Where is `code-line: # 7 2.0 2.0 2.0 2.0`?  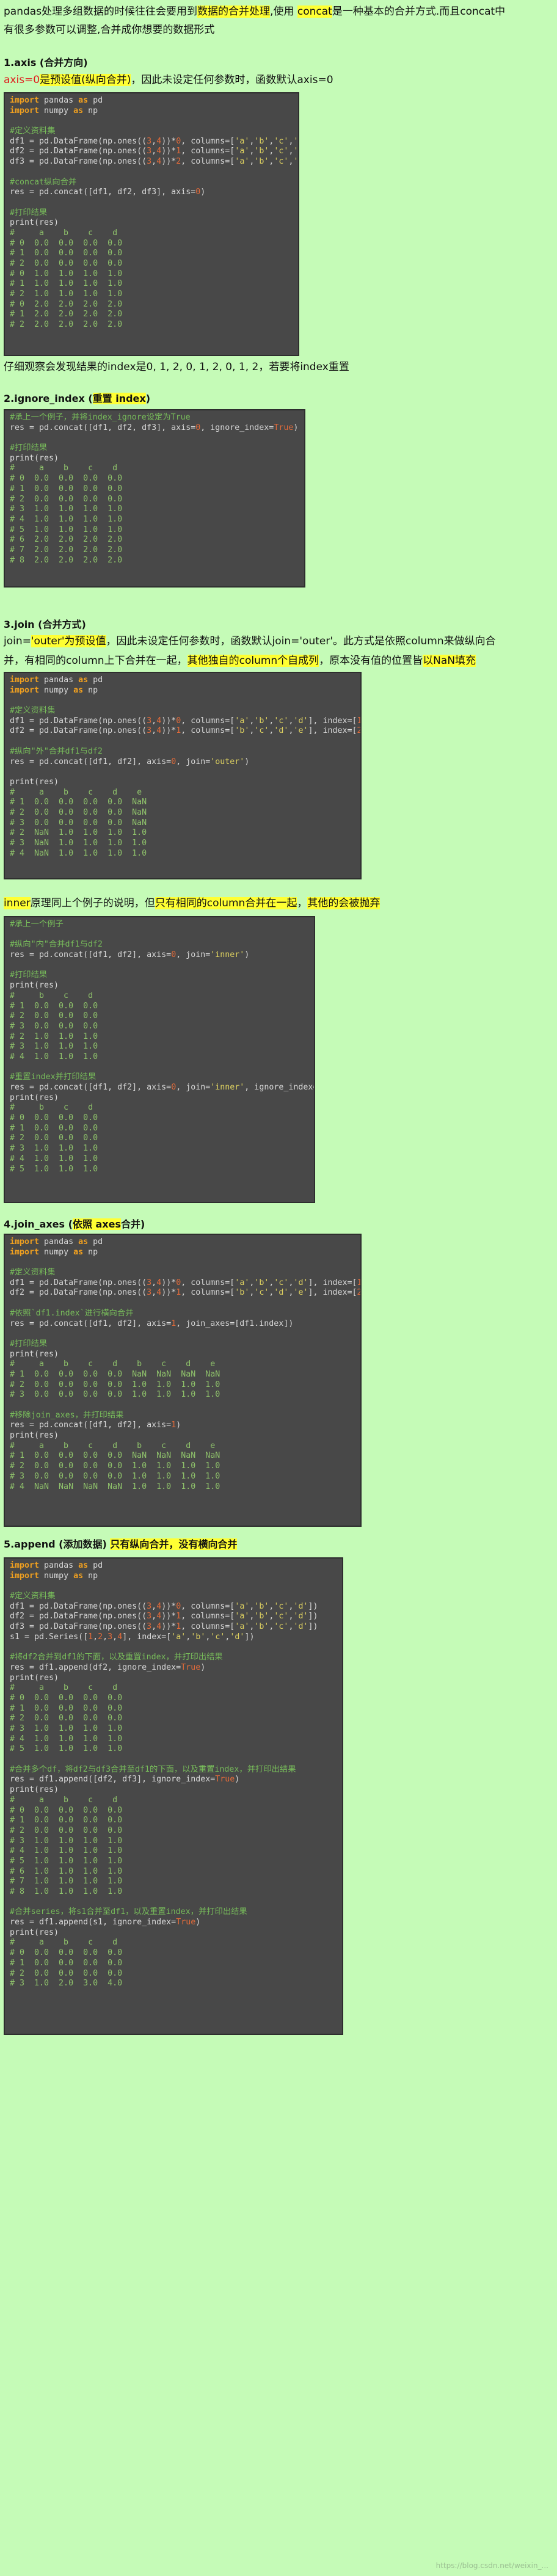 code-line: # 7 2.0 2.0 2.0 2.0 is located at coordinates (67, 550).